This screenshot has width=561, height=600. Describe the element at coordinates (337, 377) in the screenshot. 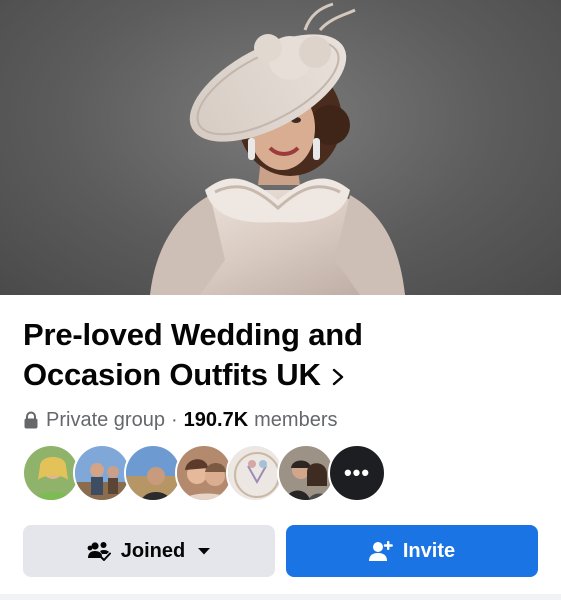

I see `chevron-right-icon` at that location.